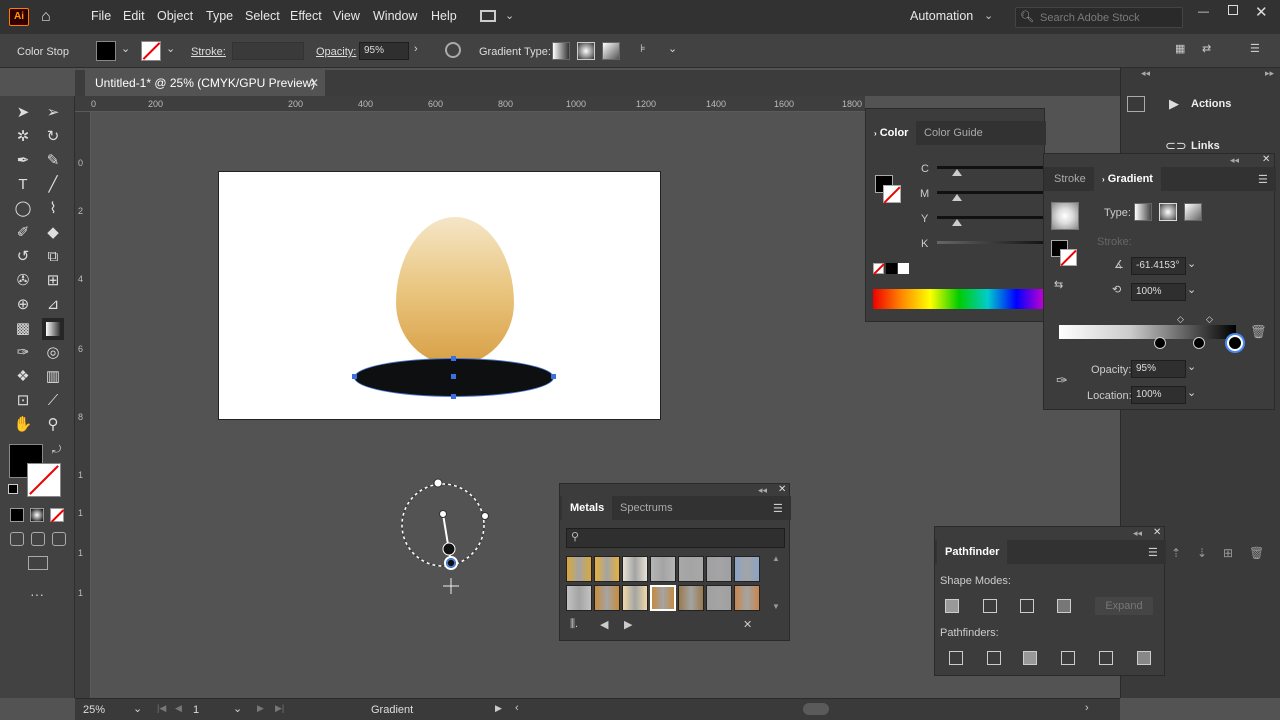 This screenshot has width=1280, height=720. I want to click on shaper-tool-icon: ✐, so click(23, 233).